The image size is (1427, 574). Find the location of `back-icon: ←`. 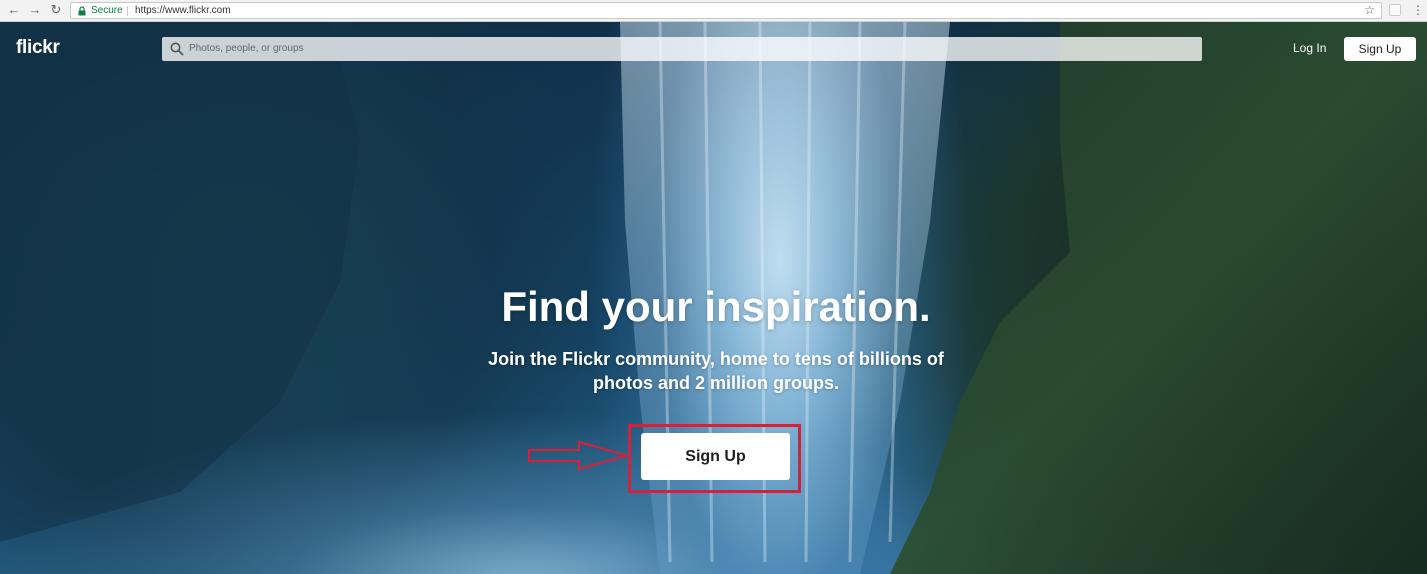

back-icon: ← is located at coordinates (14, 10).